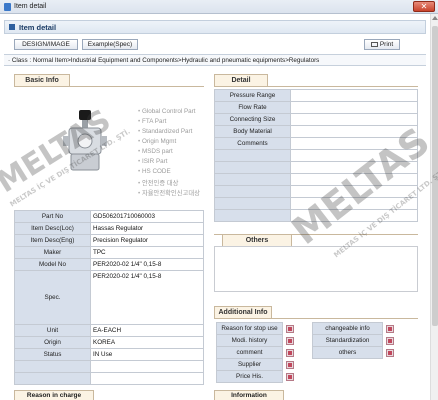 The width and height of the screenshot is (438, 400). Describe the element at coordinates (386, 44) in the screenshot. I see `print-label: Print` at that location.